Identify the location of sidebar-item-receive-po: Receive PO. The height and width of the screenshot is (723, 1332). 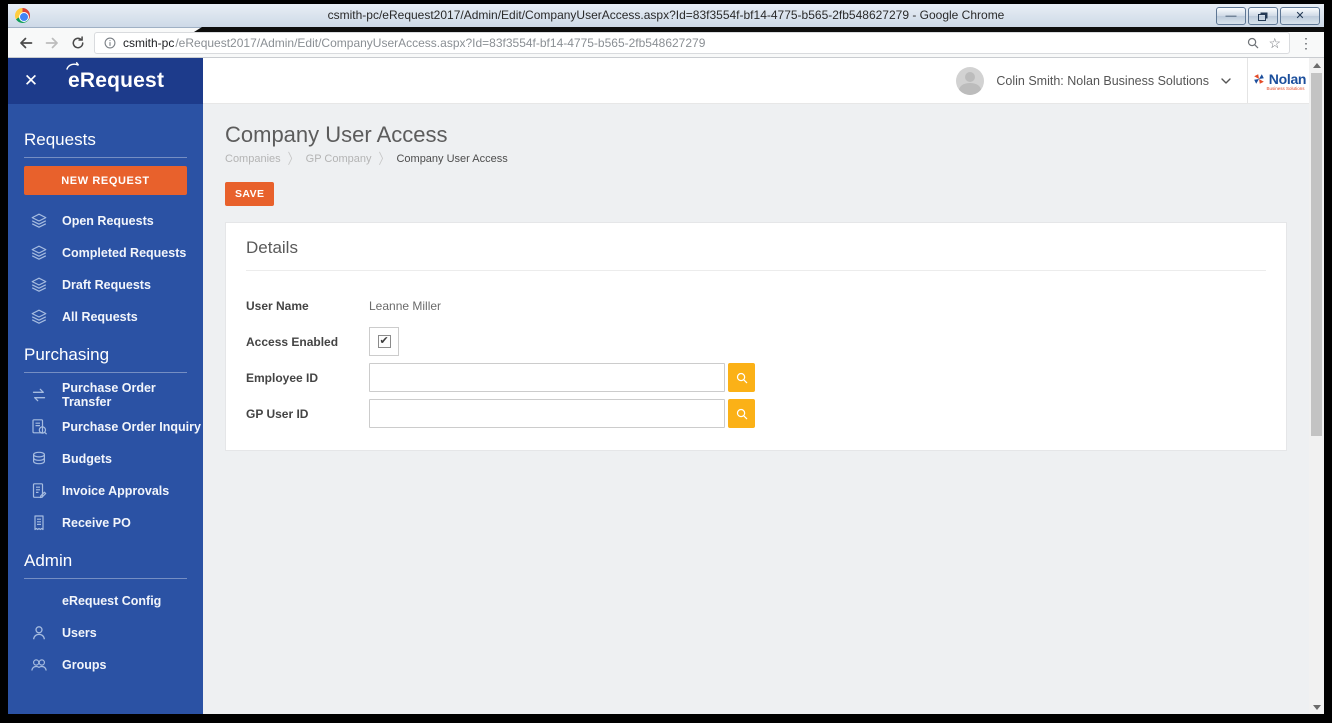
(105, 523).